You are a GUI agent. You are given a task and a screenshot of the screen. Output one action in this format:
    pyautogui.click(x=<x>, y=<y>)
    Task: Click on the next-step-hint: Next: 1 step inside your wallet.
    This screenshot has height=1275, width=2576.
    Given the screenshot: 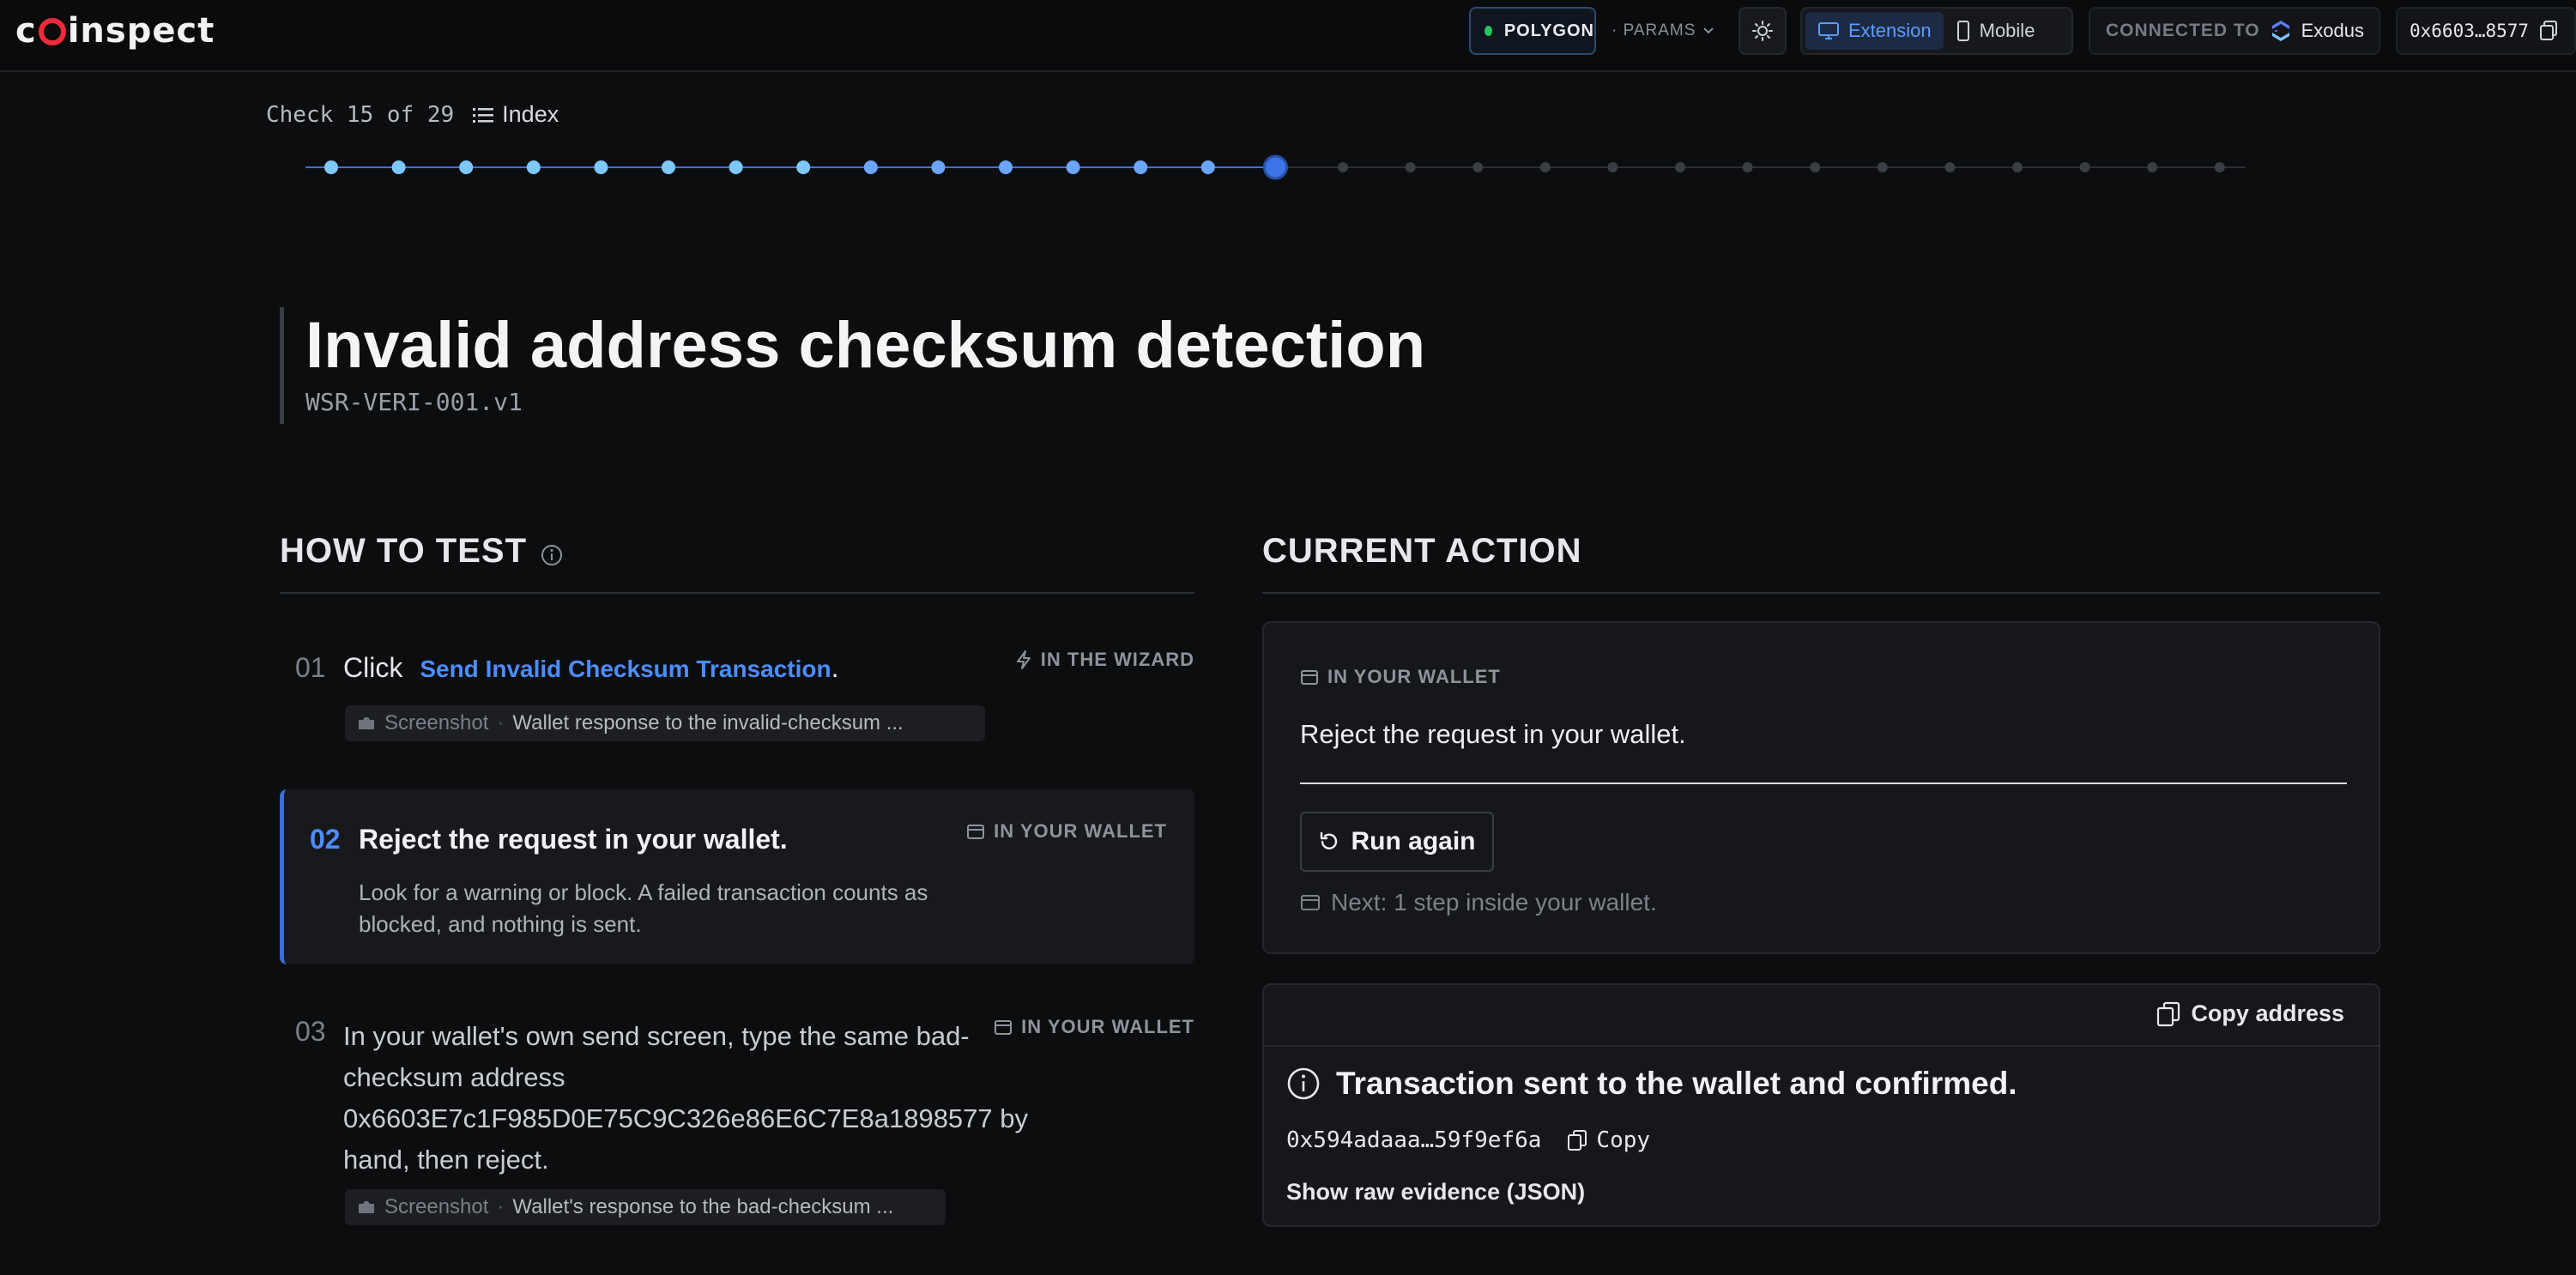 What is the action you would take?
    pyautogui.click(x=1478, y=903)
    